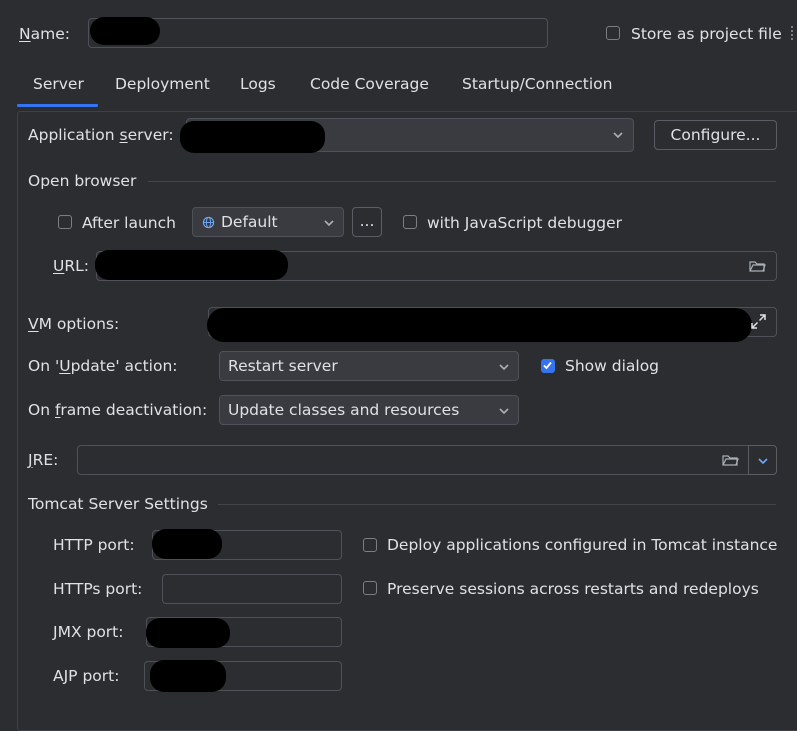 Image resolution: width=797 pixels, height=731 pixels. I want to click on https-port-field, so click(252, 589).